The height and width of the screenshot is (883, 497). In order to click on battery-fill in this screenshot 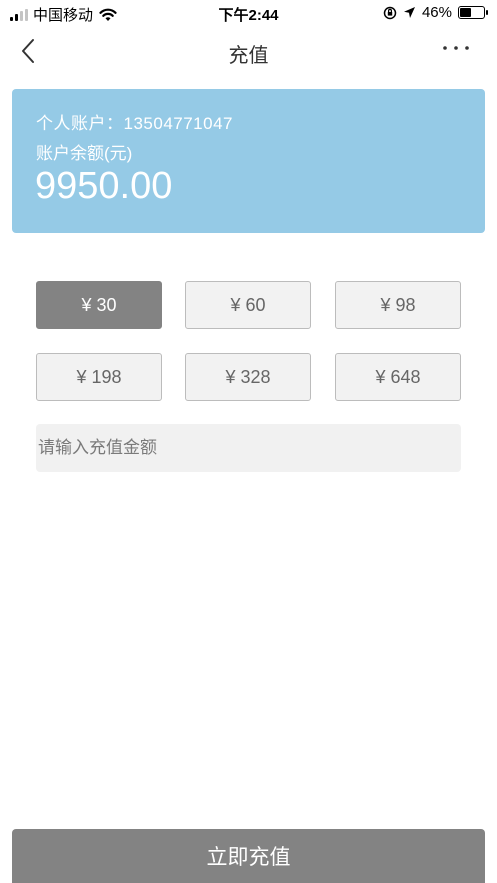, I will do `click(465, 12)`.